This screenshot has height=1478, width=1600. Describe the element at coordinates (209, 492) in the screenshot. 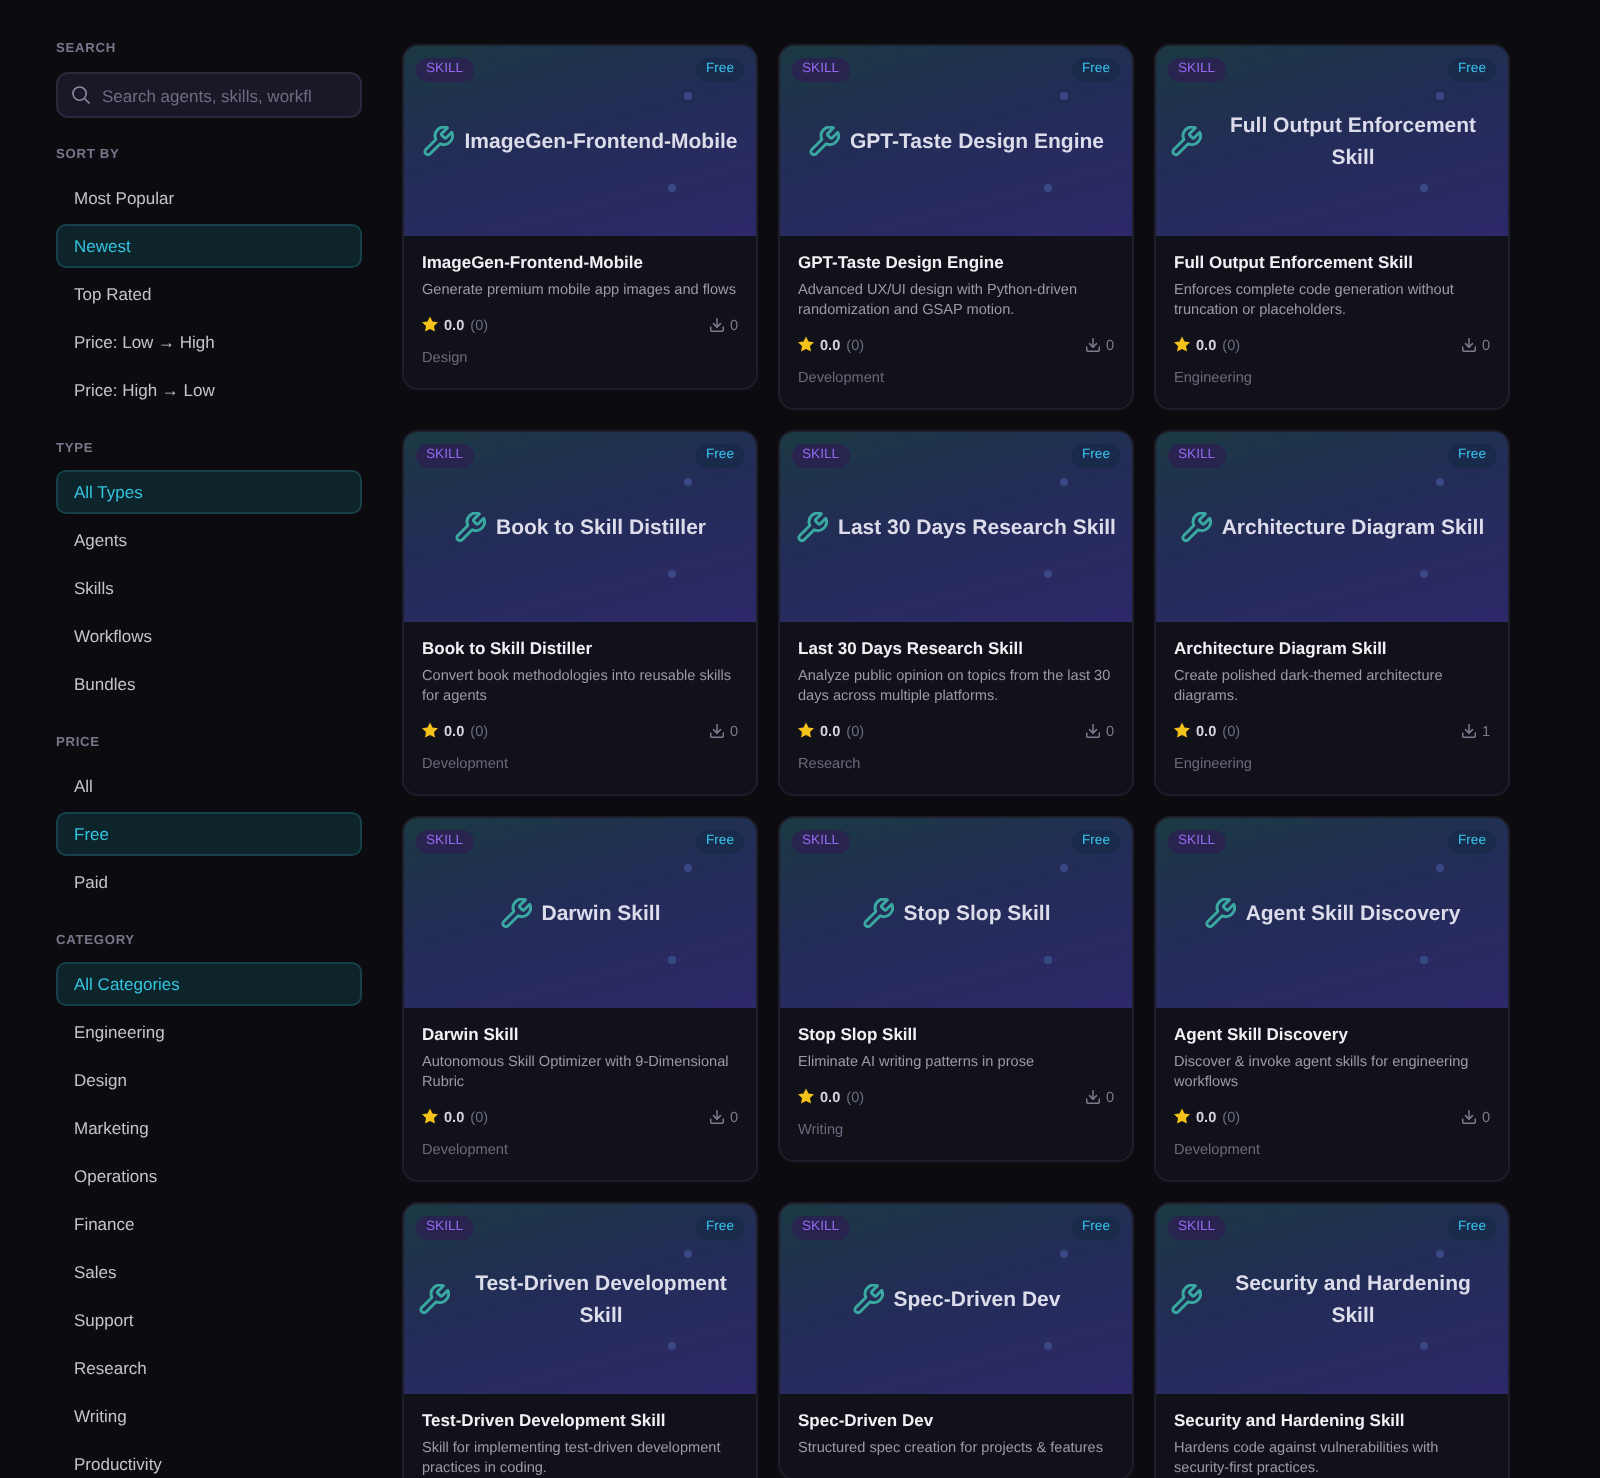

I see `filter-option: All Types` at that location.